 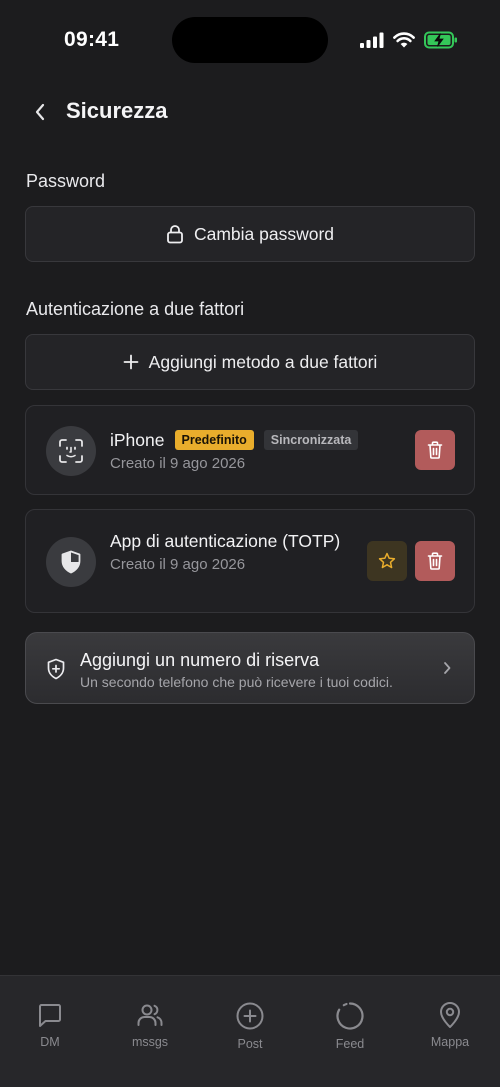 What do you see at coordinates (250, 1044) in the screenshot?
I see `tab-post-label: Post` at bounding box center [250, 1044].